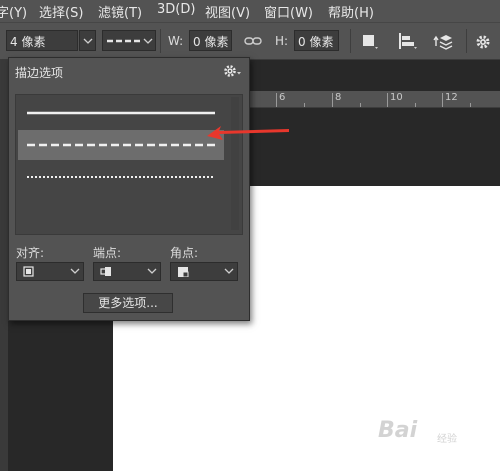  I want to click on menu-filter: 滤镜(T), so click(120, 11).